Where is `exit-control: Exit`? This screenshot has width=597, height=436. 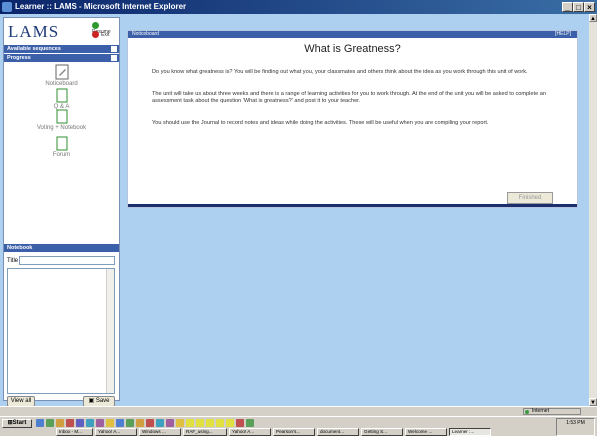 exit-control: Exit is located at coordinates (100, 34).